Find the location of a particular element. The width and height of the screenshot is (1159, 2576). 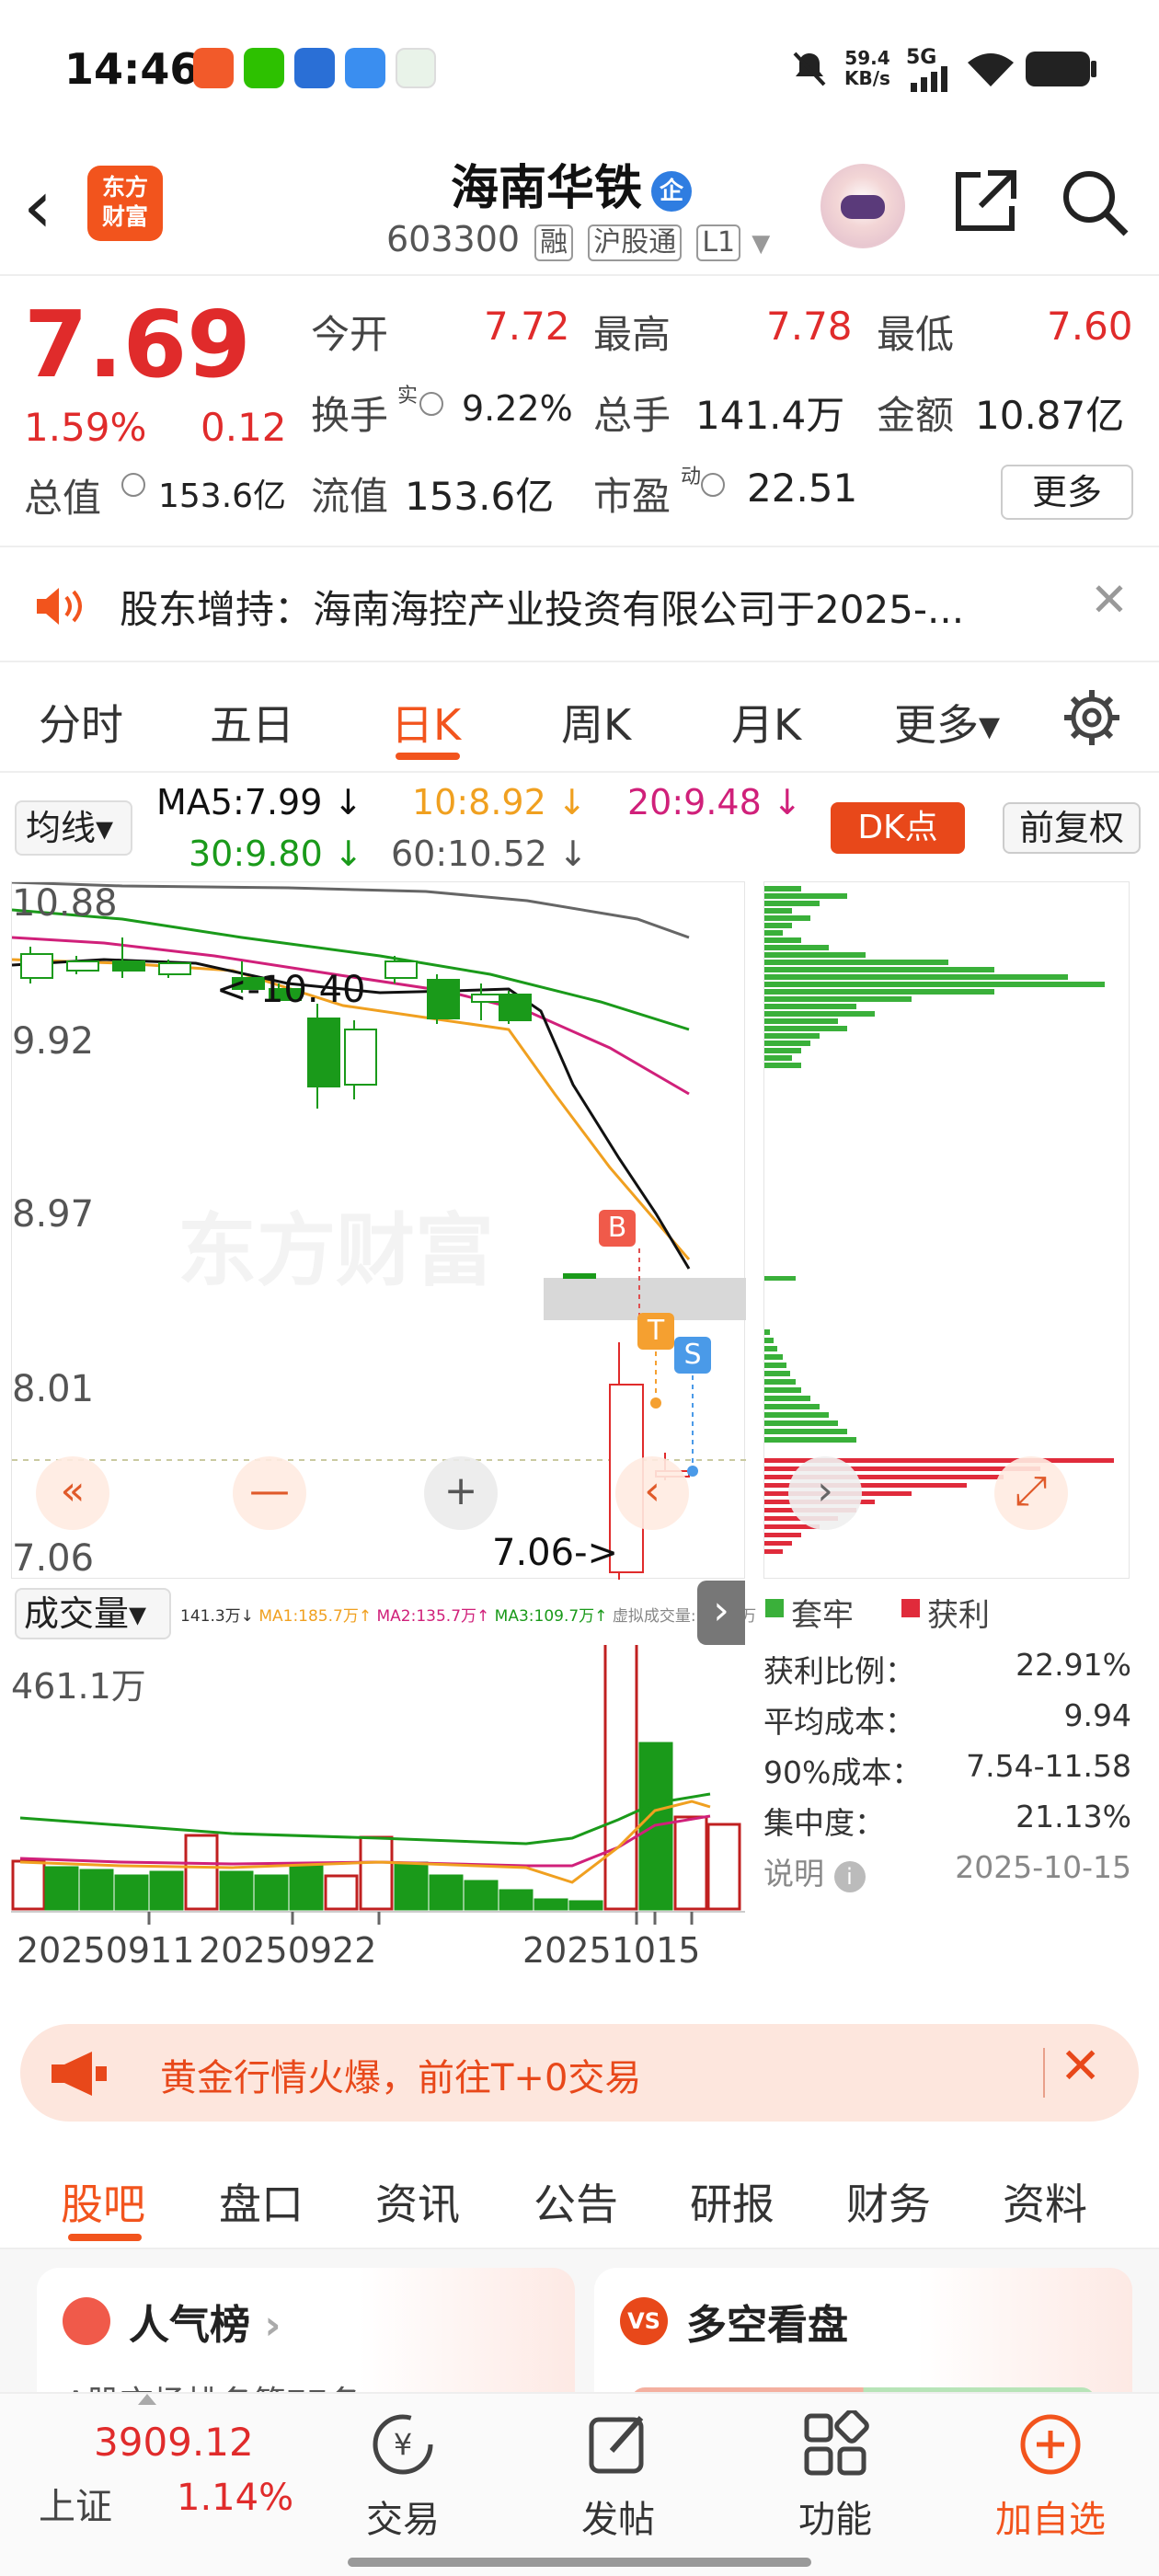

share-icon is located at coordinates (984, 202).